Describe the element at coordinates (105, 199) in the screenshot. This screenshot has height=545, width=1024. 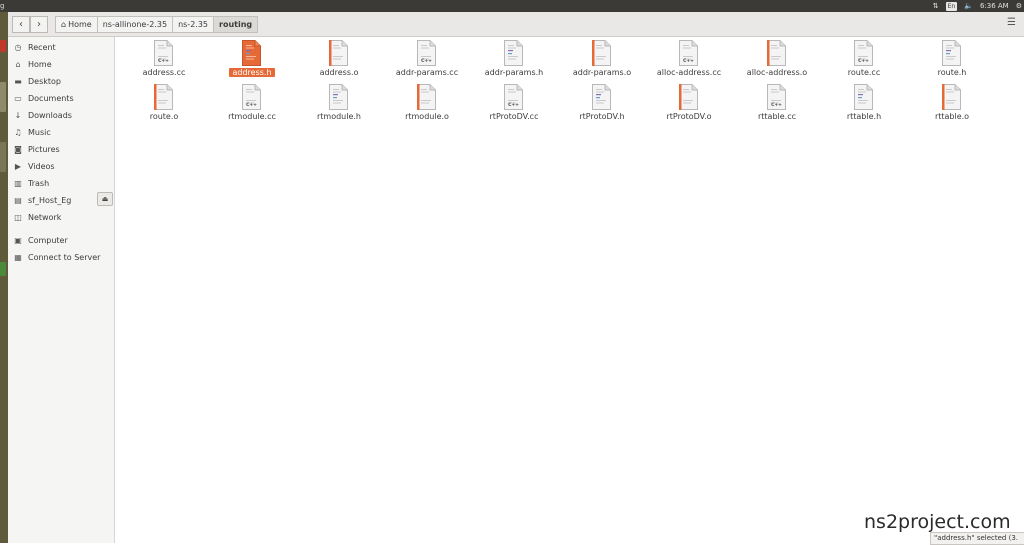
I see `eject-button: ⏏` at that location.